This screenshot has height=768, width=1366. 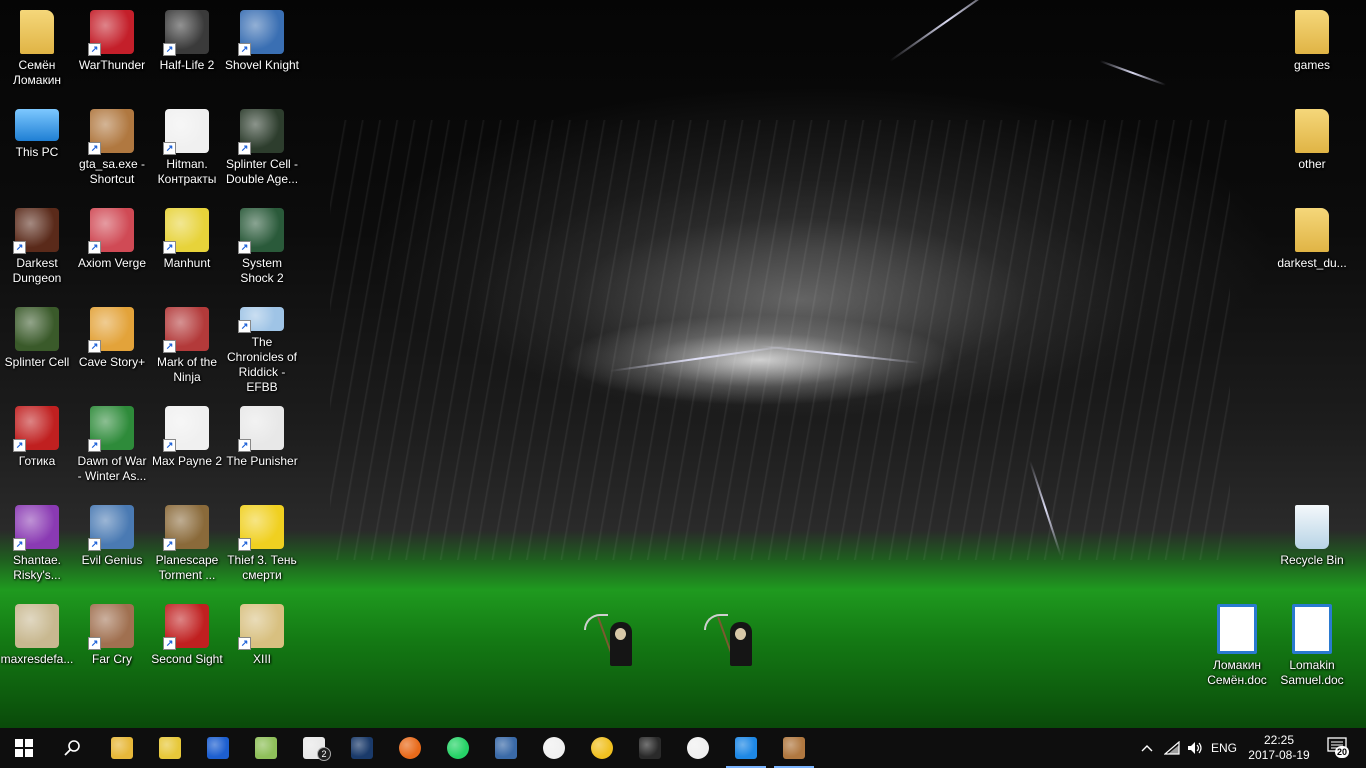 I want to click on desktop-icon-label: This PC, so click(x=37, y=152).